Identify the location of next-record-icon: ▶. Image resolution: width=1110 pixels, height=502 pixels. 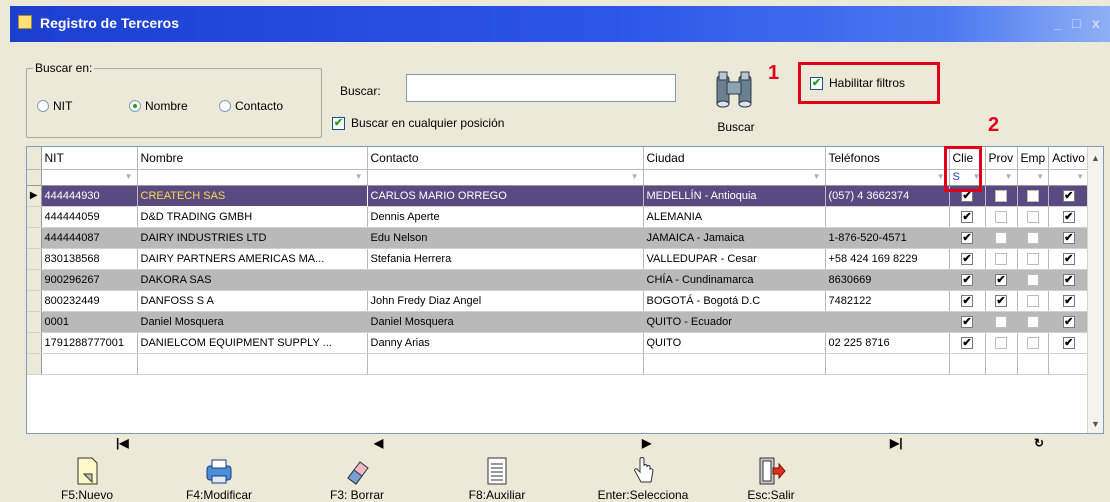
(646, 443).